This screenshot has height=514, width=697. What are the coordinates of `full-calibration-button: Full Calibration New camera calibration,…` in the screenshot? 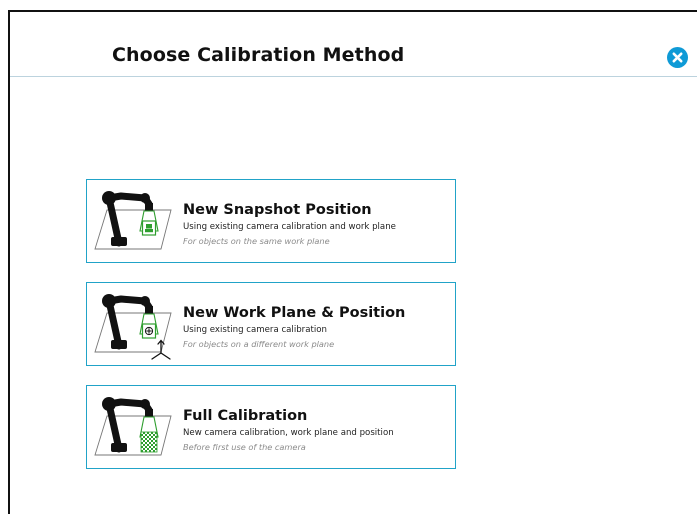 It's located at (271, 427).